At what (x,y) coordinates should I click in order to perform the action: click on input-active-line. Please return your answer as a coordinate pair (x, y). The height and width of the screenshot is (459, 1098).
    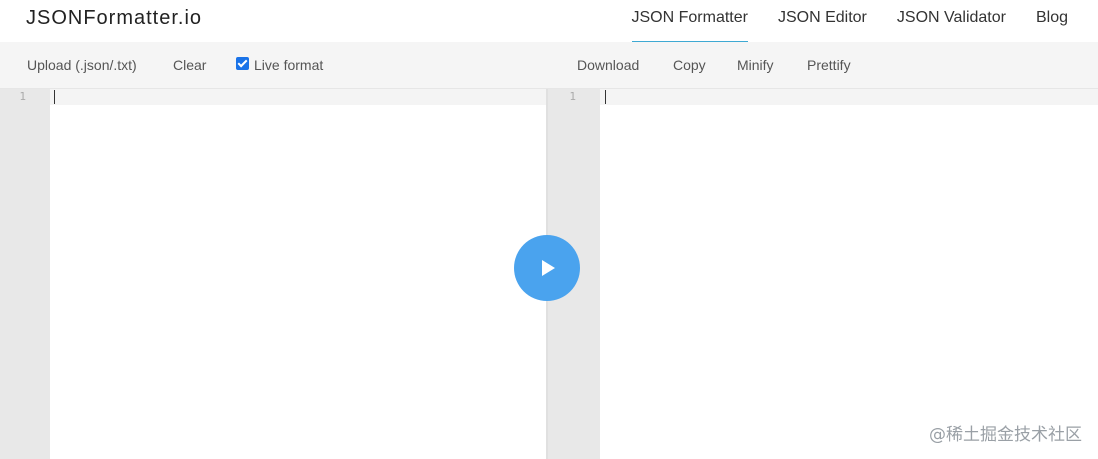
    Looking at the image, I should click on (298, 97).